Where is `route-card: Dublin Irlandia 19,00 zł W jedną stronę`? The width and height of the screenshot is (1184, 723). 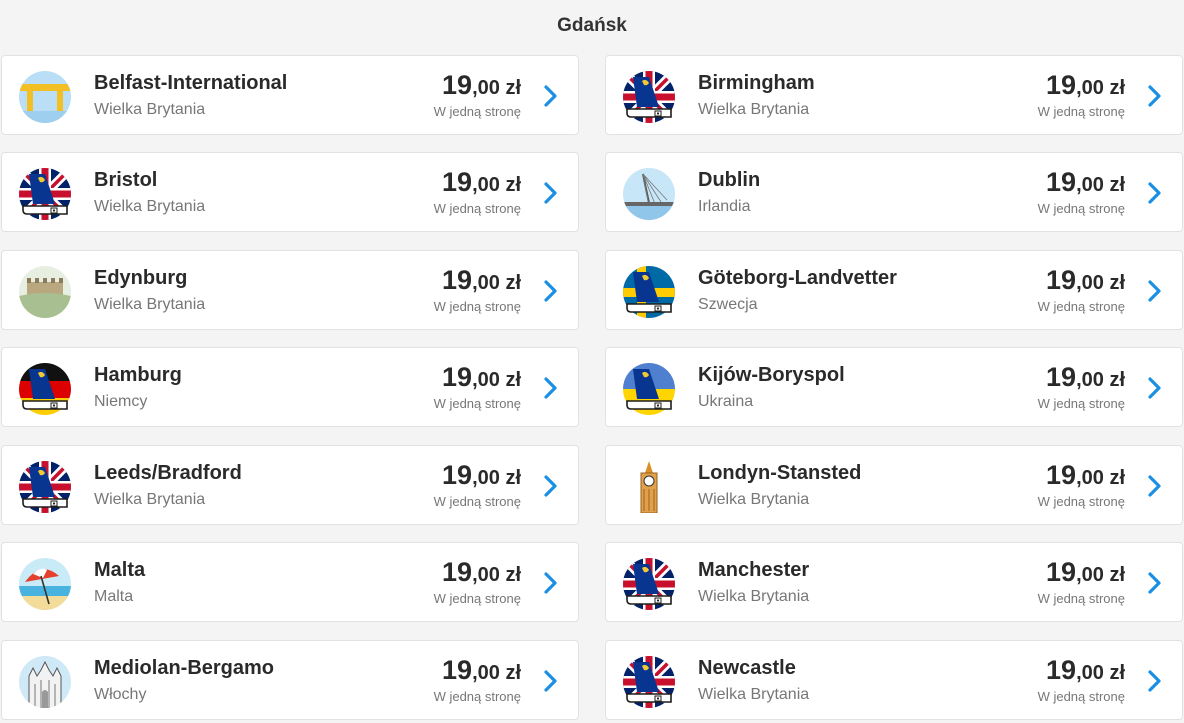
route-card: Dublin Irlandia 19,00 zł W jedną stronę is located at coordinates (894, 192).